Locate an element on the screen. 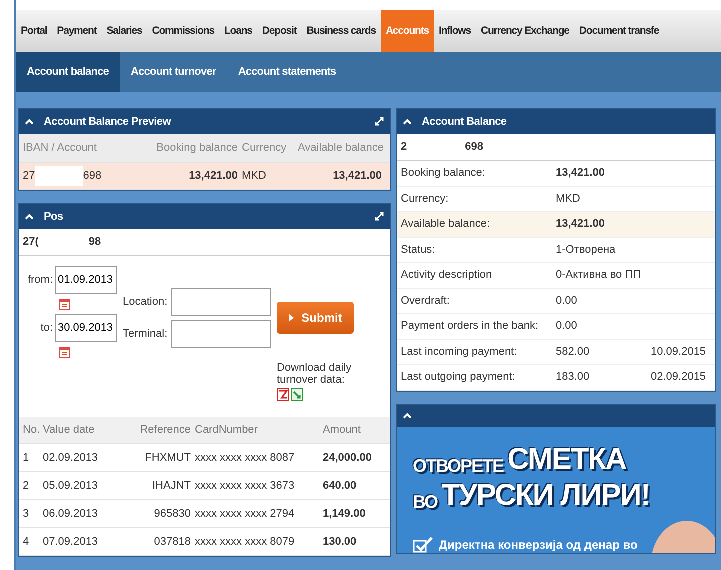 The width and height of the screenshot is (721, 570). detail-value: 183.00 is located at coordinates (573, 377).